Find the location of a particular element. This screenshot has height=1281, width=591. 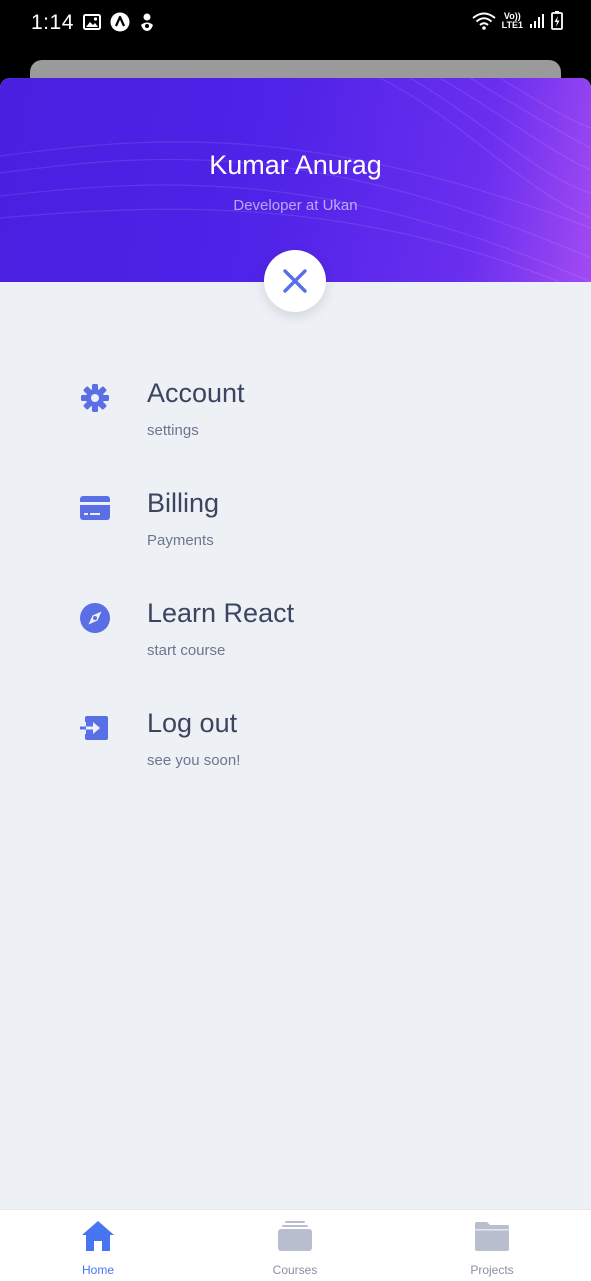

tab-label: Home is located at coordinates (97, 1270).